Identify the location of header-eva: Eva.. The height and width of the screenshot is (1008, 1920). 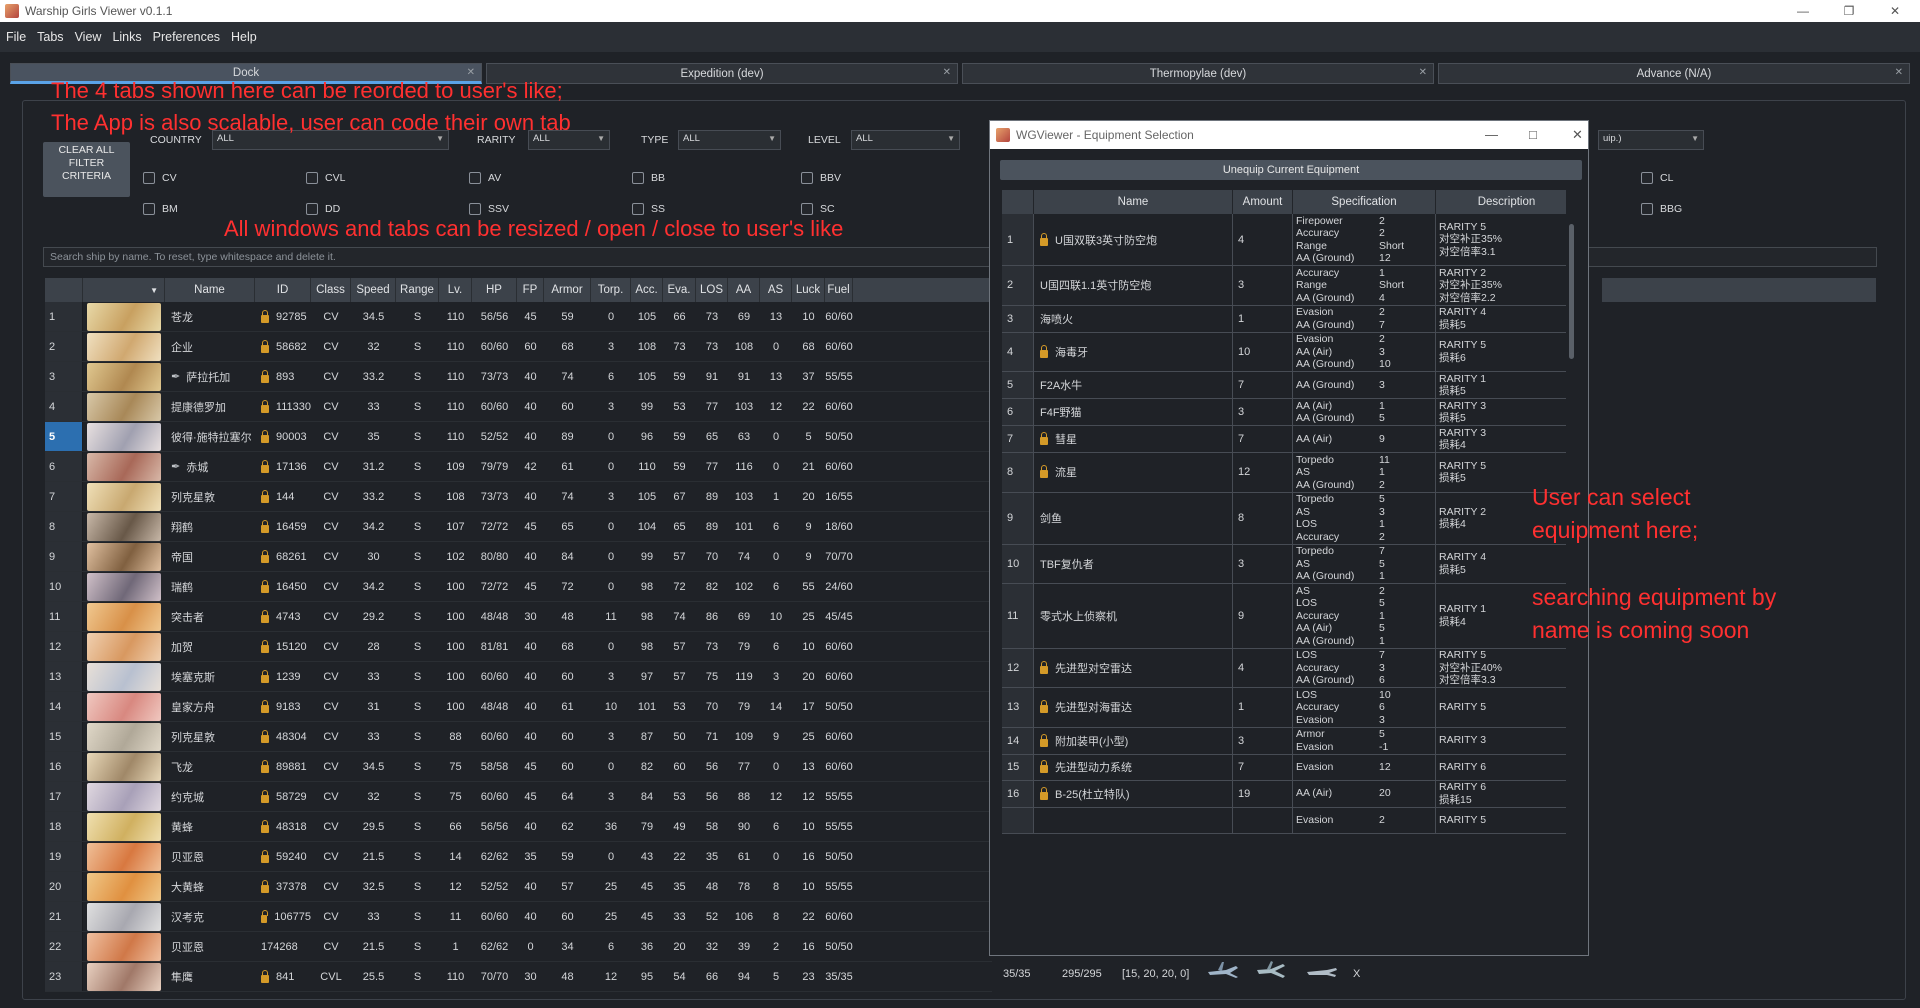
(679, 290).